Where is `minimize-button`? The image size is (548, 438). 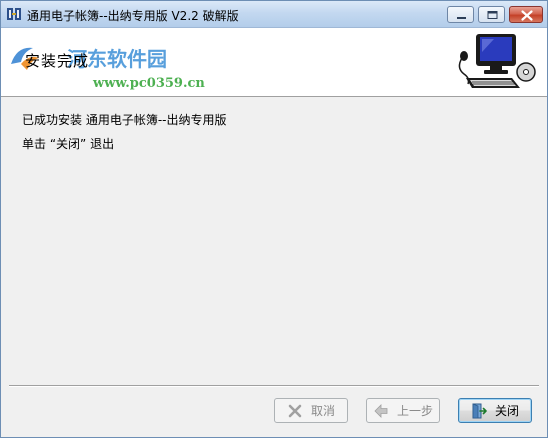
minimize-button is located at coordinates (460, 14).